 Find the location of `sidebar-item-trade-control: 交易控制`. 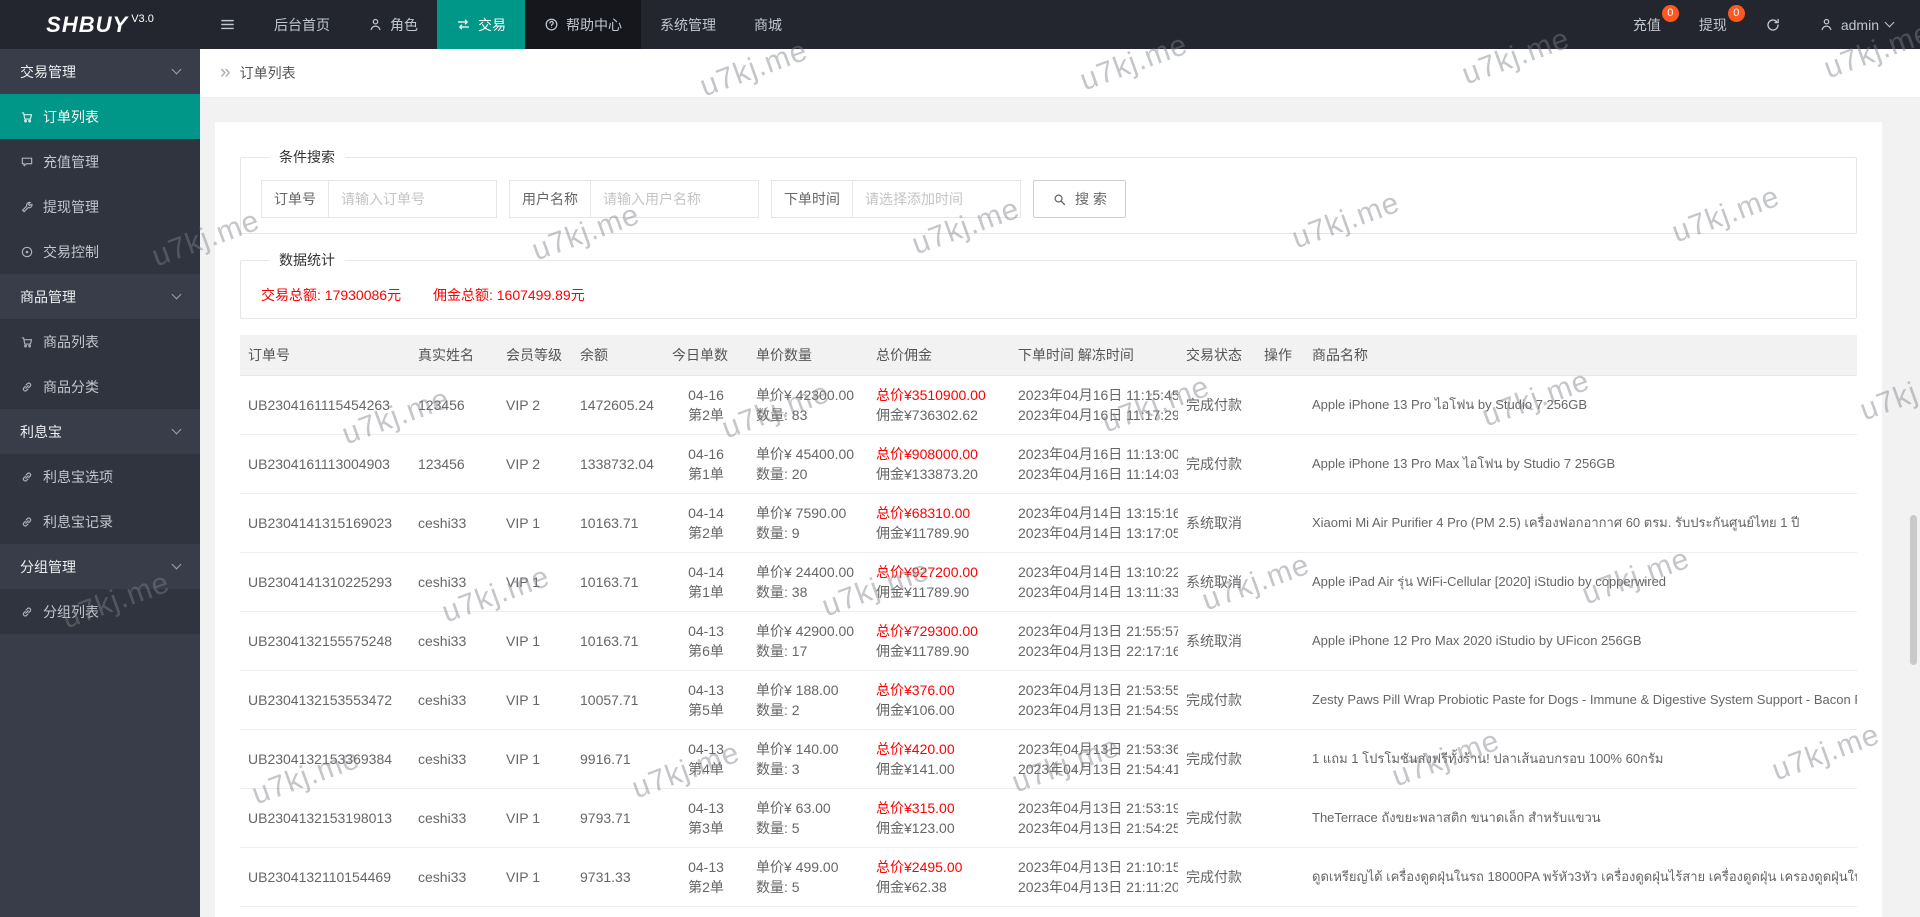

sidebar-item-trade-control: 交易控制 is located at coordinates (100, 251).